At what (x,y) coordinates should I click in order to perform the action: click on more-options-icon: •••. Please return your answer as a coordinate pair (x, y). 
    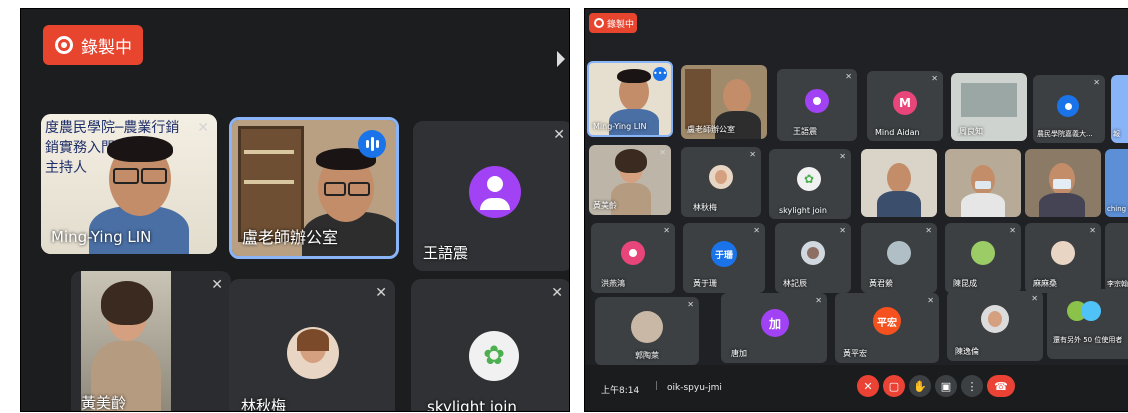
    Looking at the image, I should click on (660, 74).